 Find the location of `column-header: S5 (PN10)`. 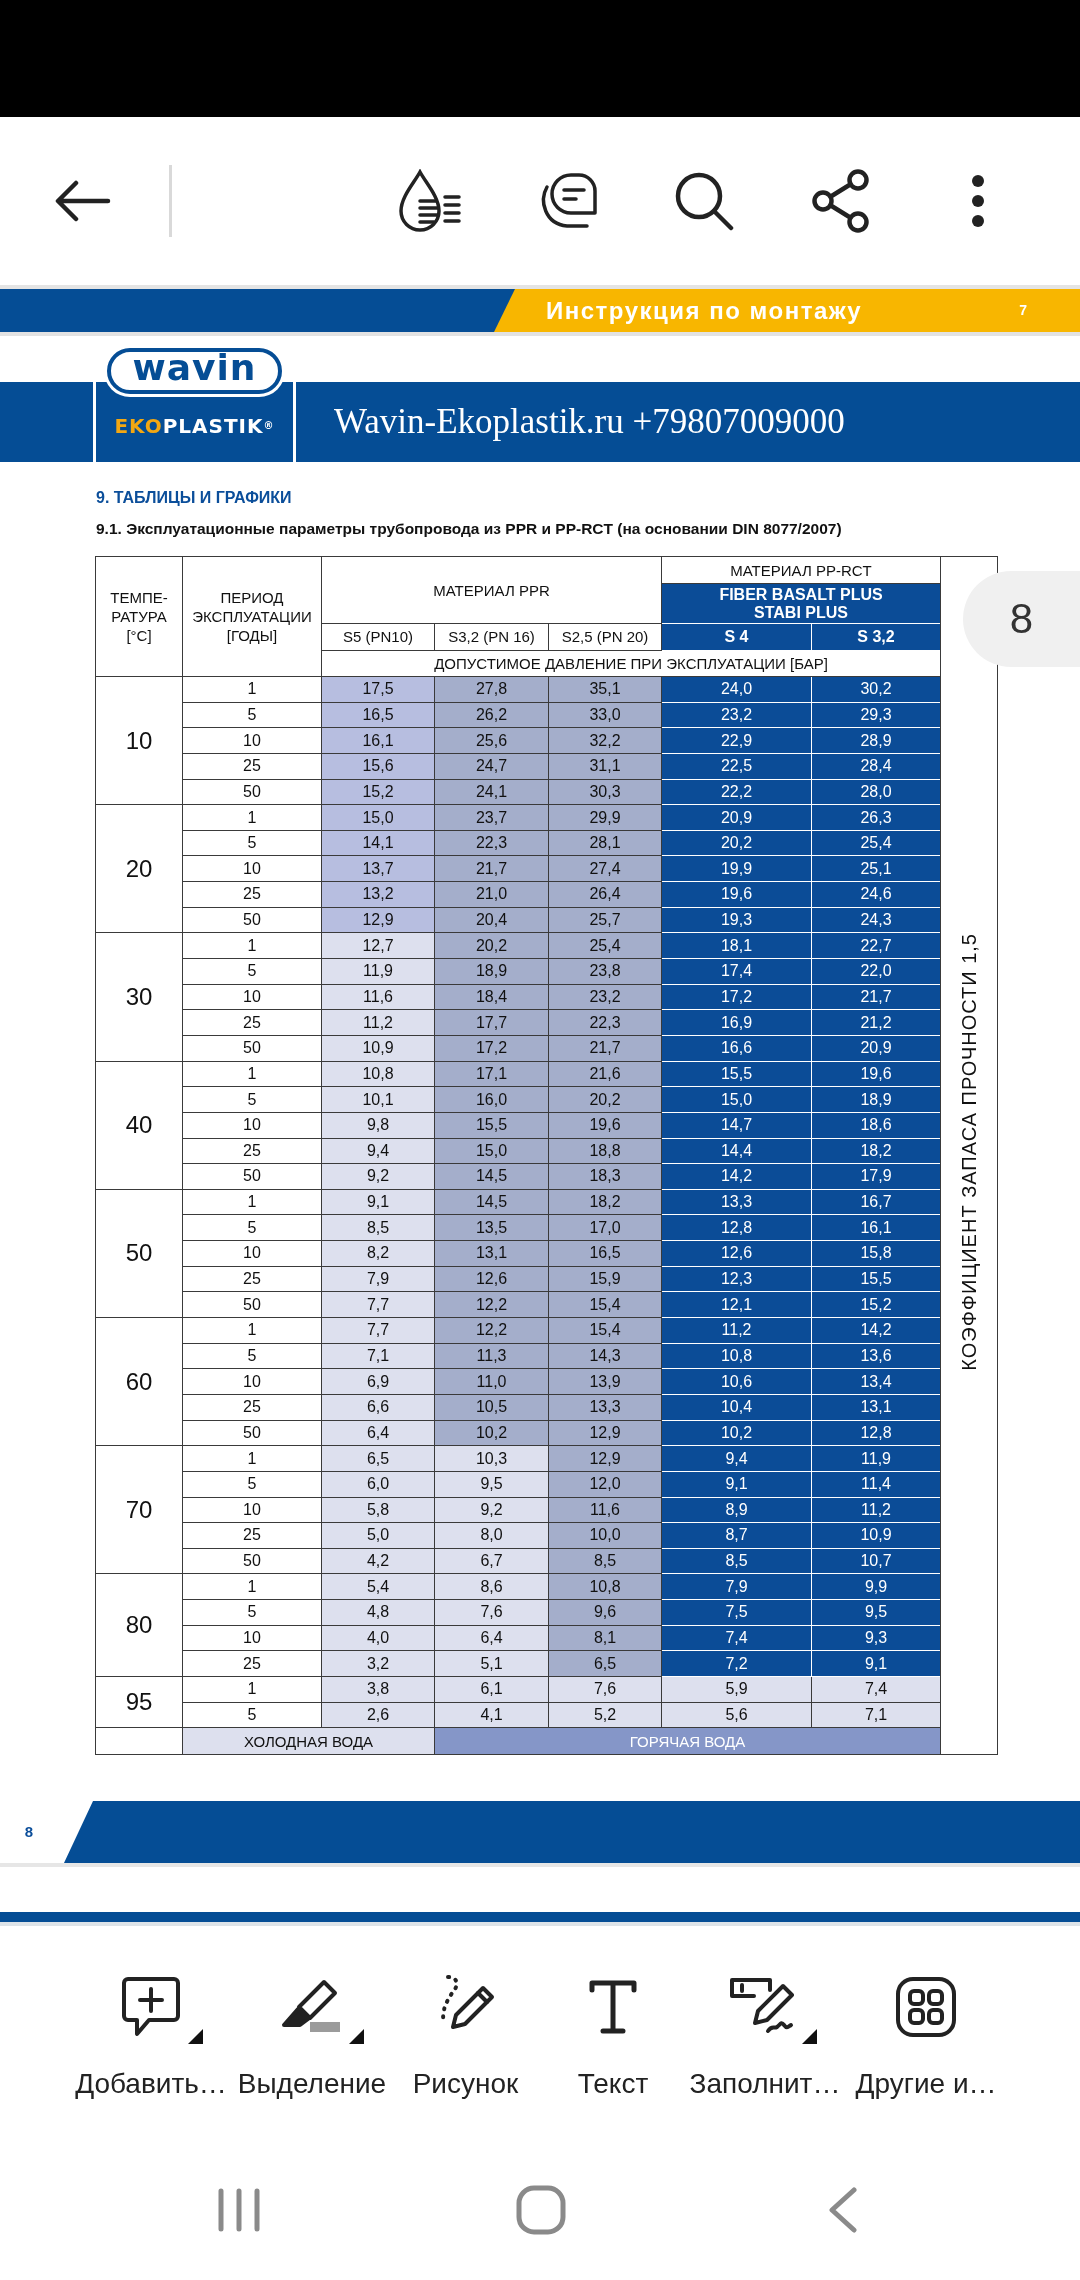

column-header: S5 (PN10) is located at coordinates (378, 637).